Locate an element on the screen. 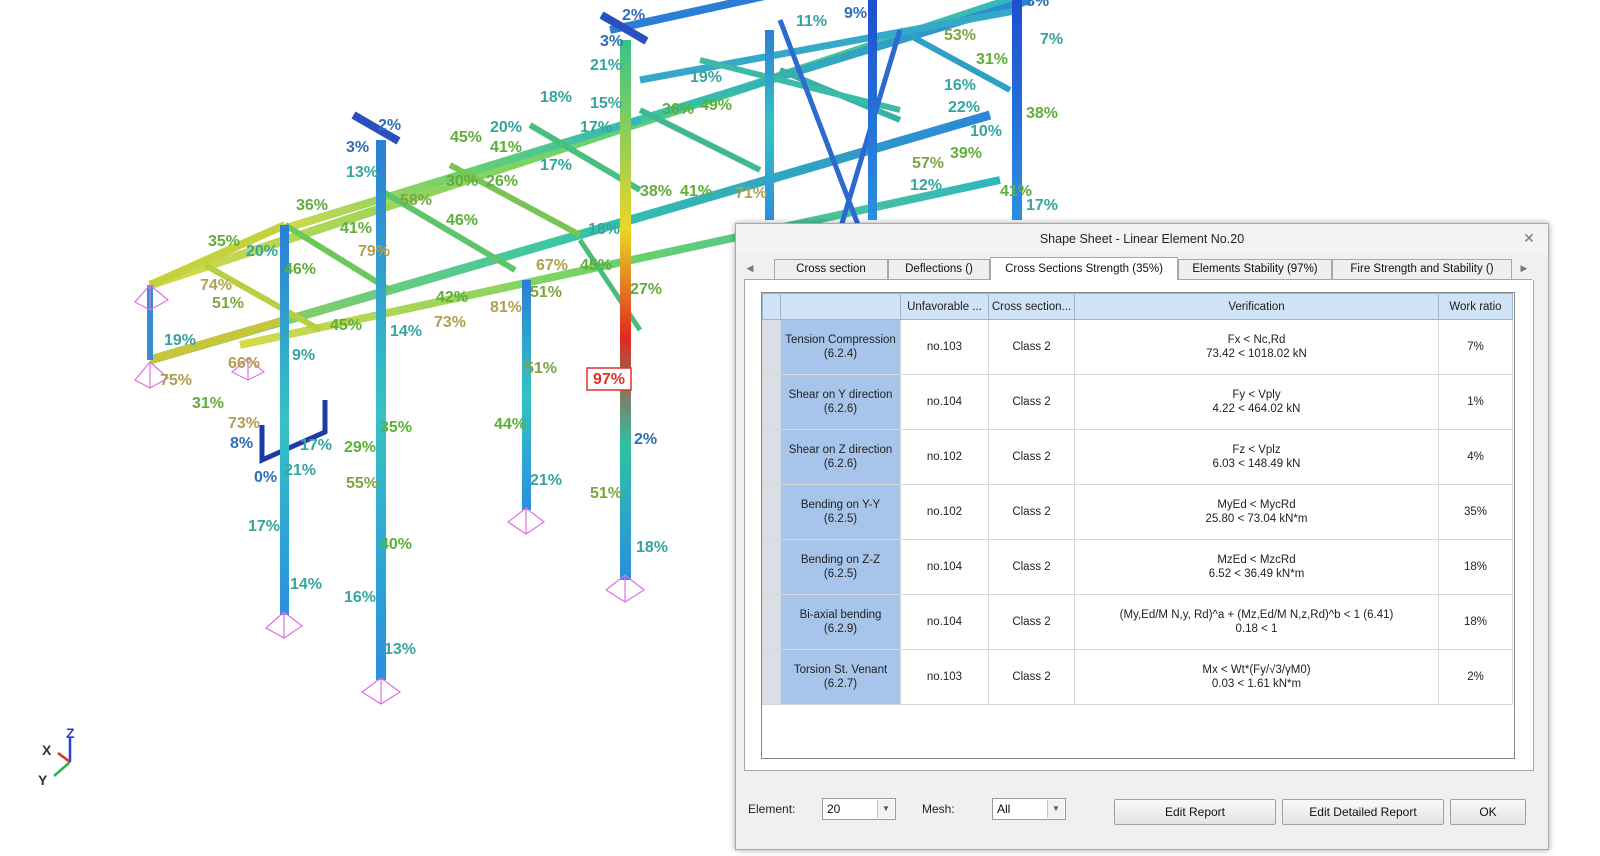 This screenshot has width=1600, height=856. unfavorable-node: no.104 is located at coordinates (944, 567).